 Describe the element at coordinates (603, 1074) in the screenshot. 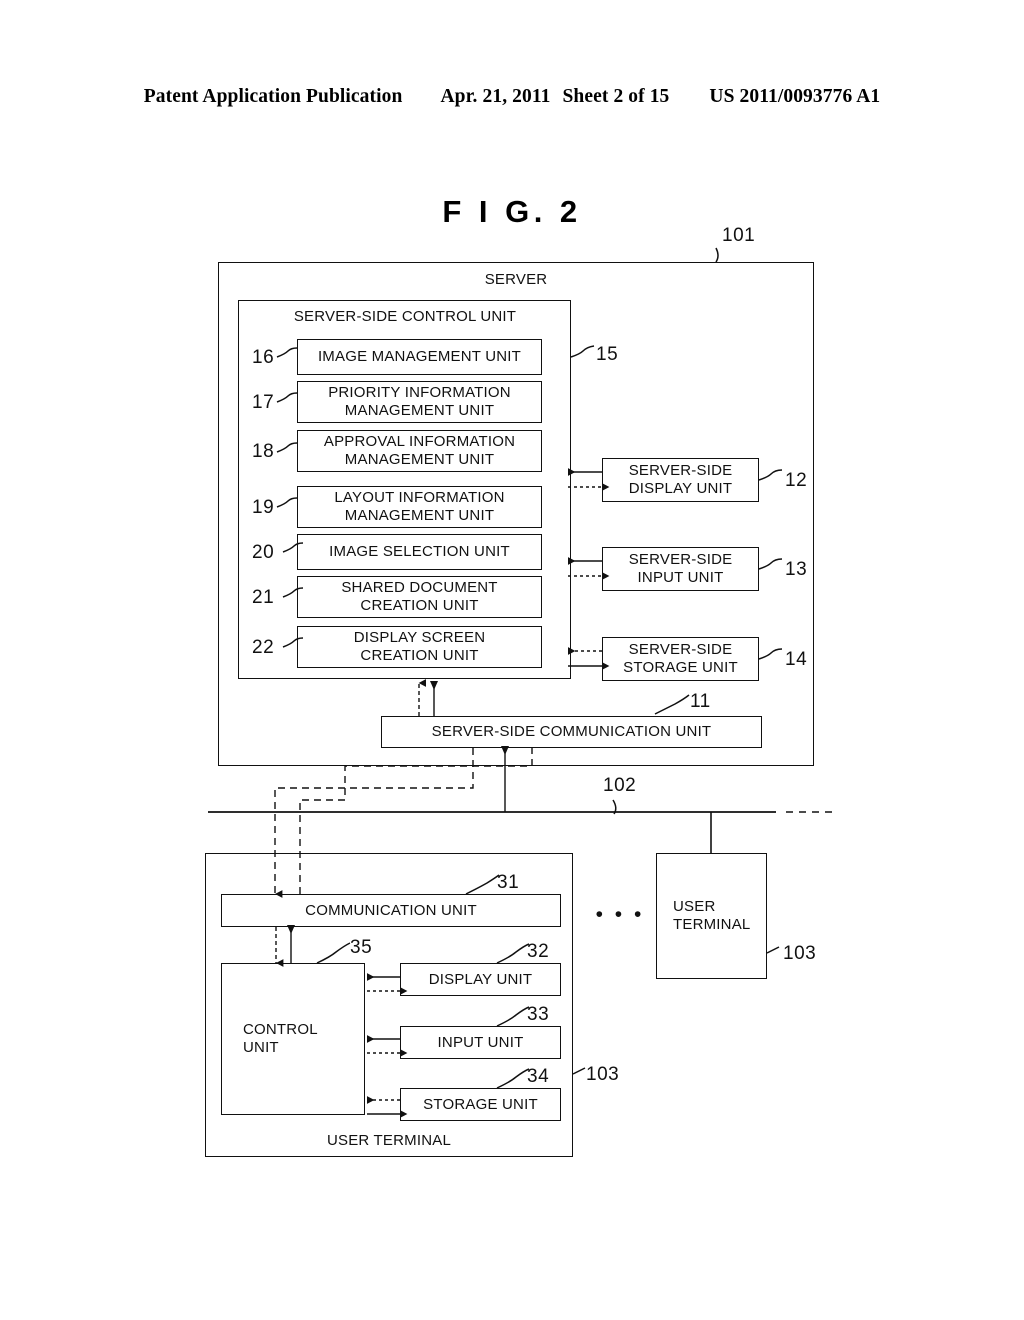

I see `ref-103-detail: 103` at that location.